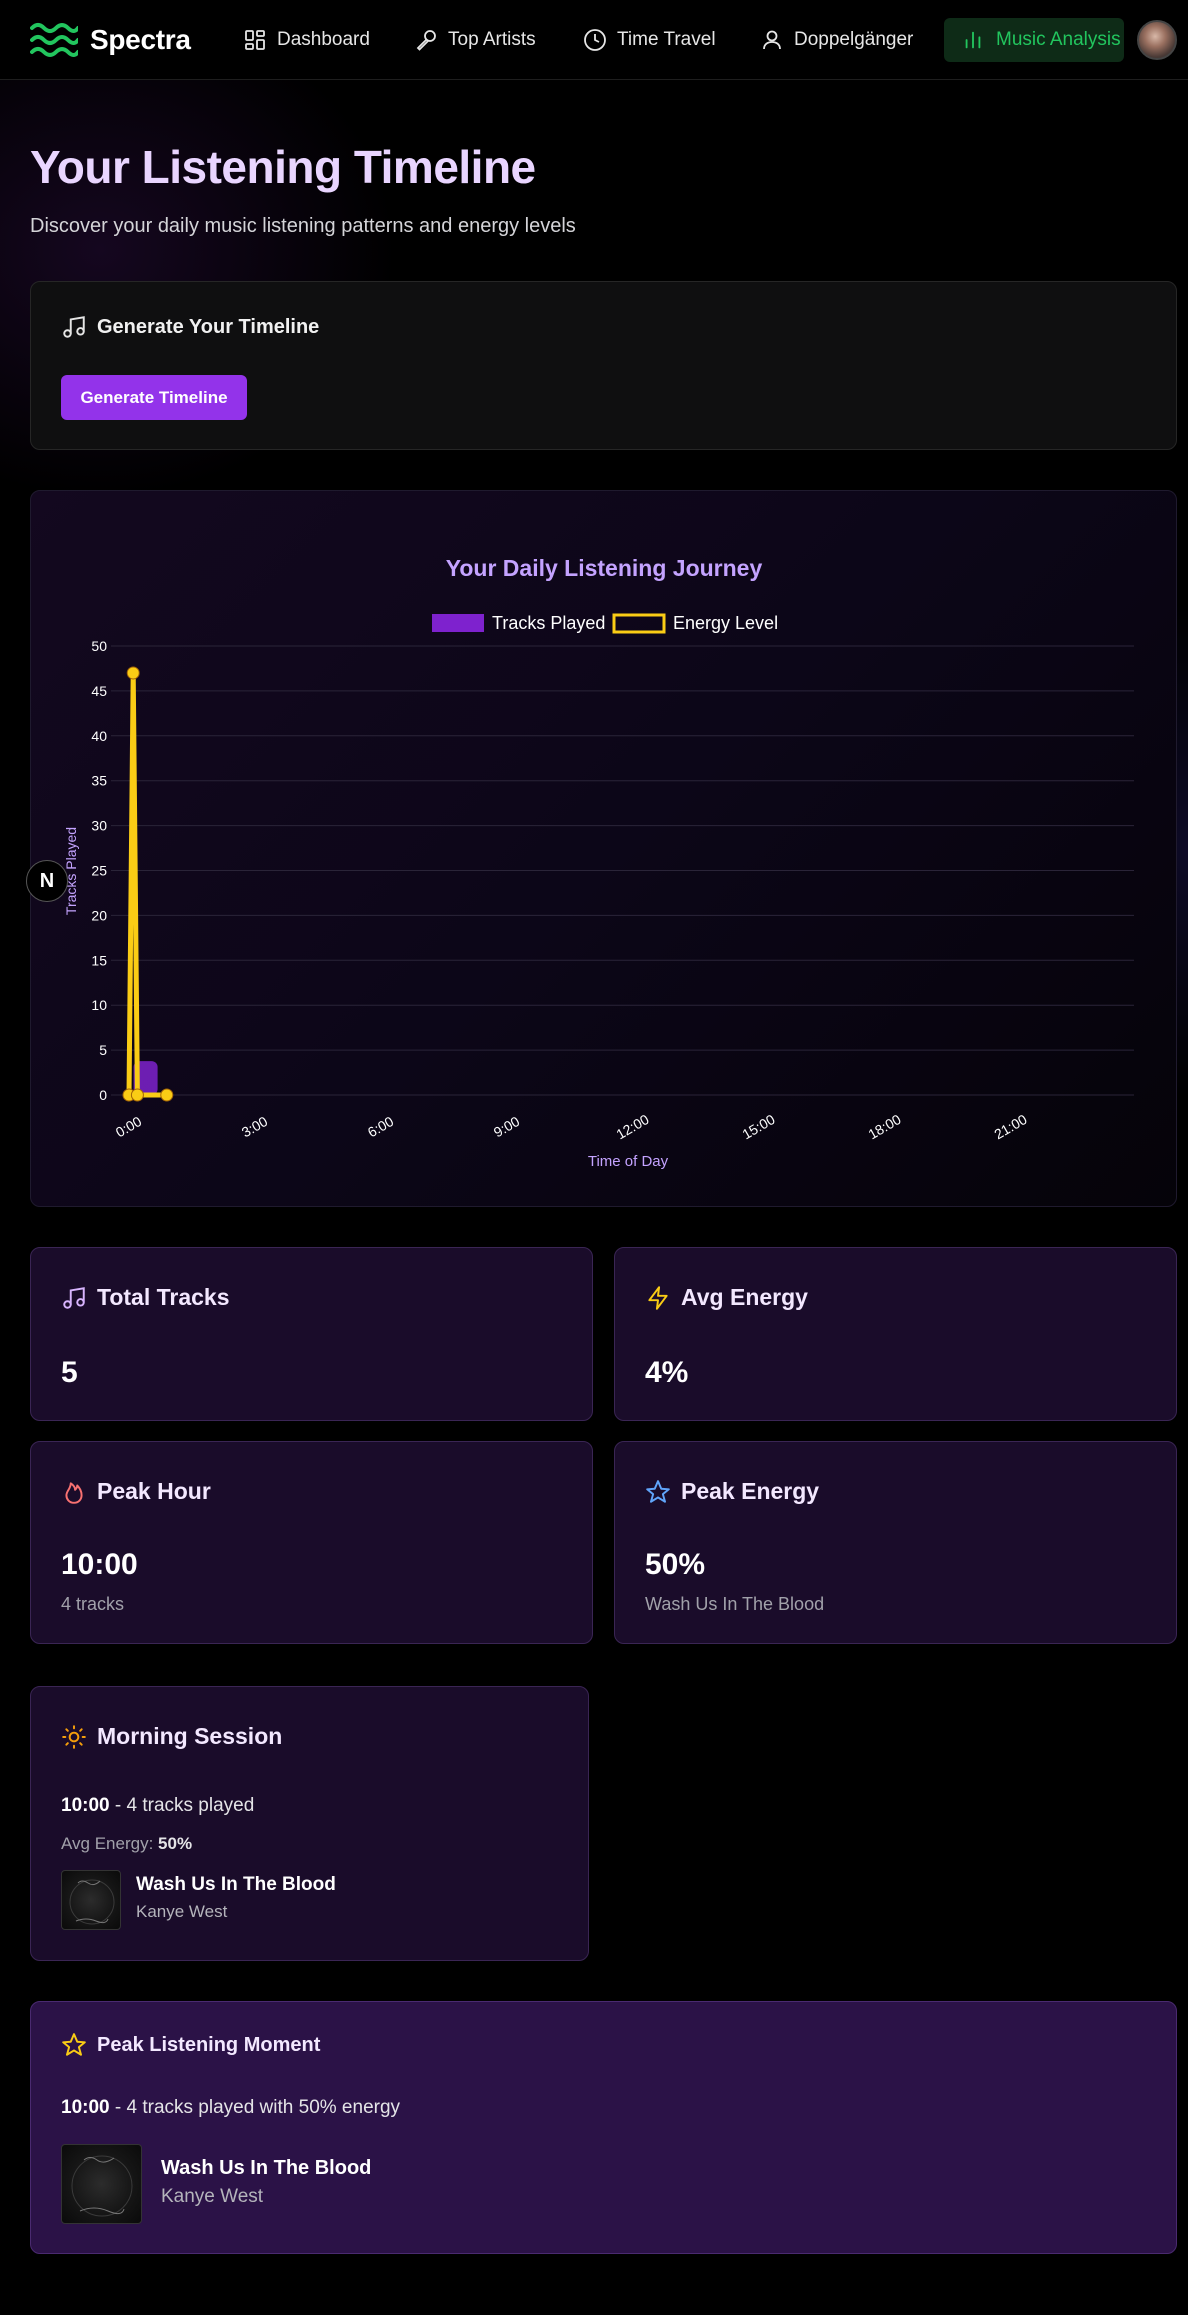  Describe the element at coordinates (85, 2107) in the screenshot. I see `peak-time: 10:00` at that location.